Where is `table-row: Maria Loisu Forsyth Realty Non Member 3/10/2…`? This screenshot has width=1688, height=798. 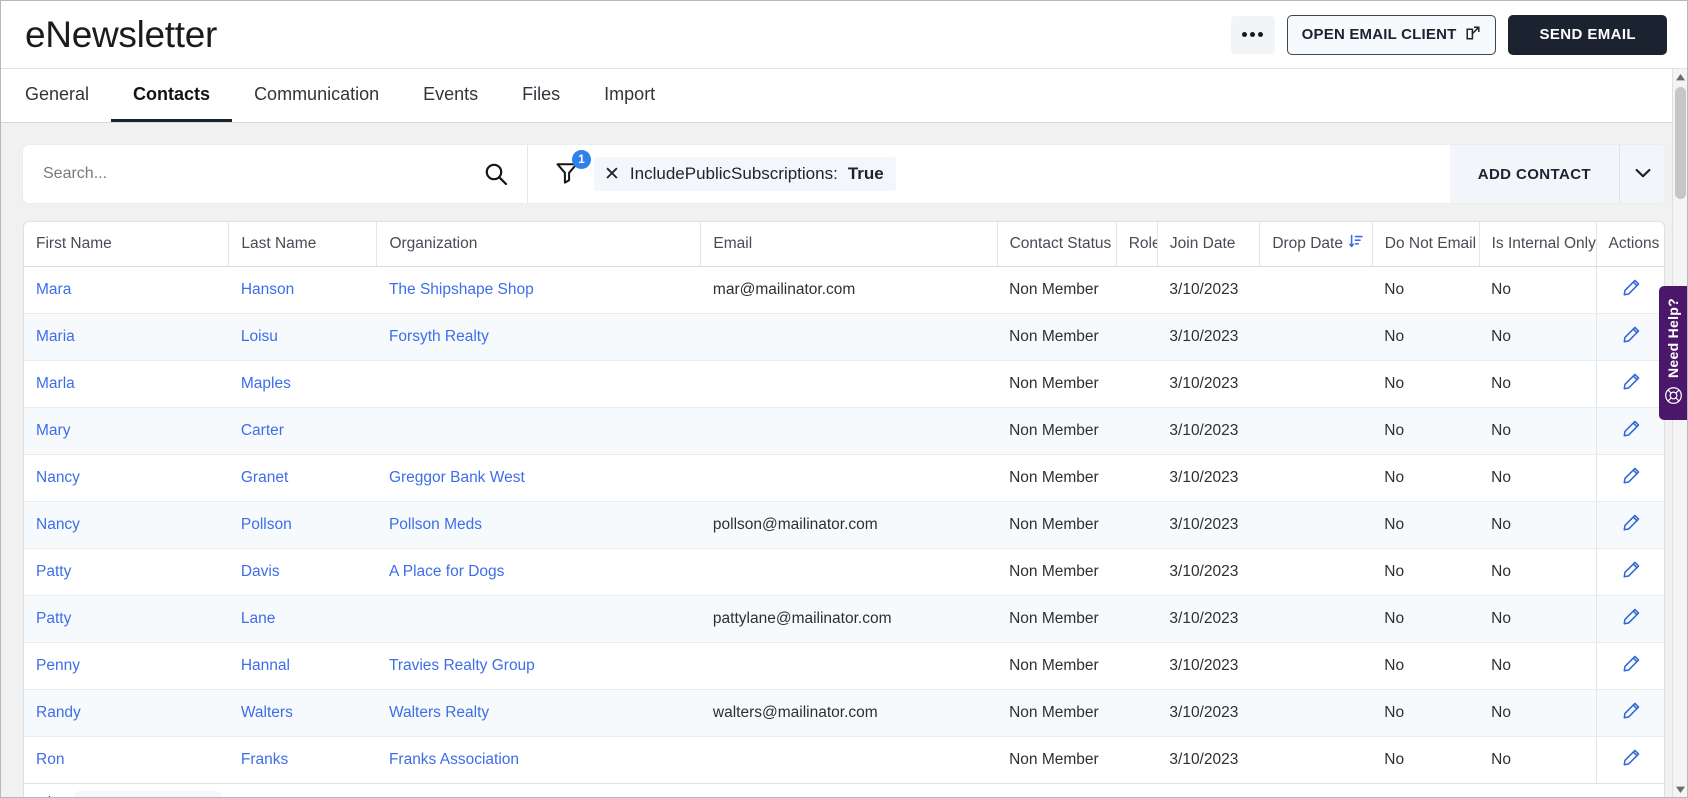
table-row: Maria Loisu Forsyth Realty Non Member 3/10/2… is located at coordinates (844, 337).